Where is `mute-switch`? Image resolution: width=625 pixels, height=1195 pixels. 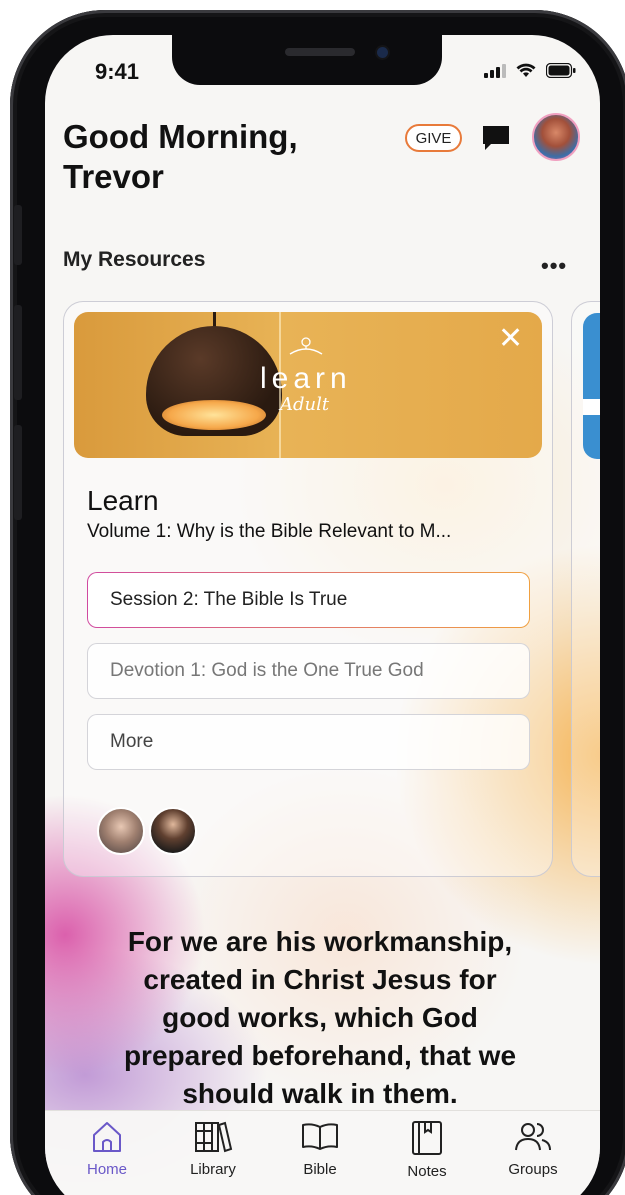 mute-switch is located at coordinates (18, 235).